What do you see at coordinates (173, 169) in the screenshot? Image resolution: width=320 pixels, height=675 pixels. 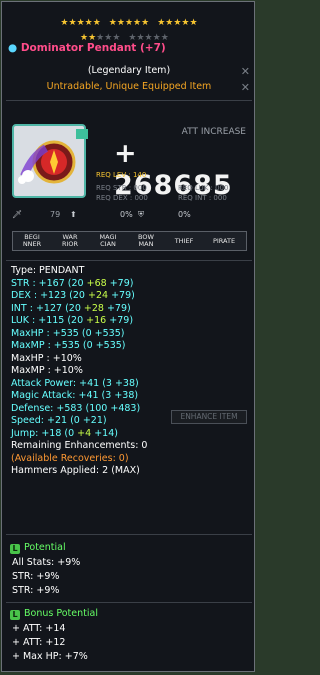 I see `att-increase-value: + 268685` at bounding box center [173, 169].